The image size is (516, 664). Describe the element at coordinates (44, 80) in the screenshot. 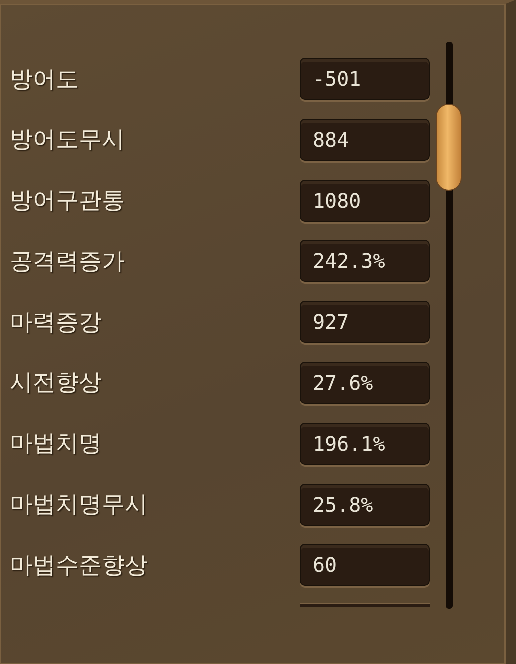

I see `stat-label: 방어도` at that location.